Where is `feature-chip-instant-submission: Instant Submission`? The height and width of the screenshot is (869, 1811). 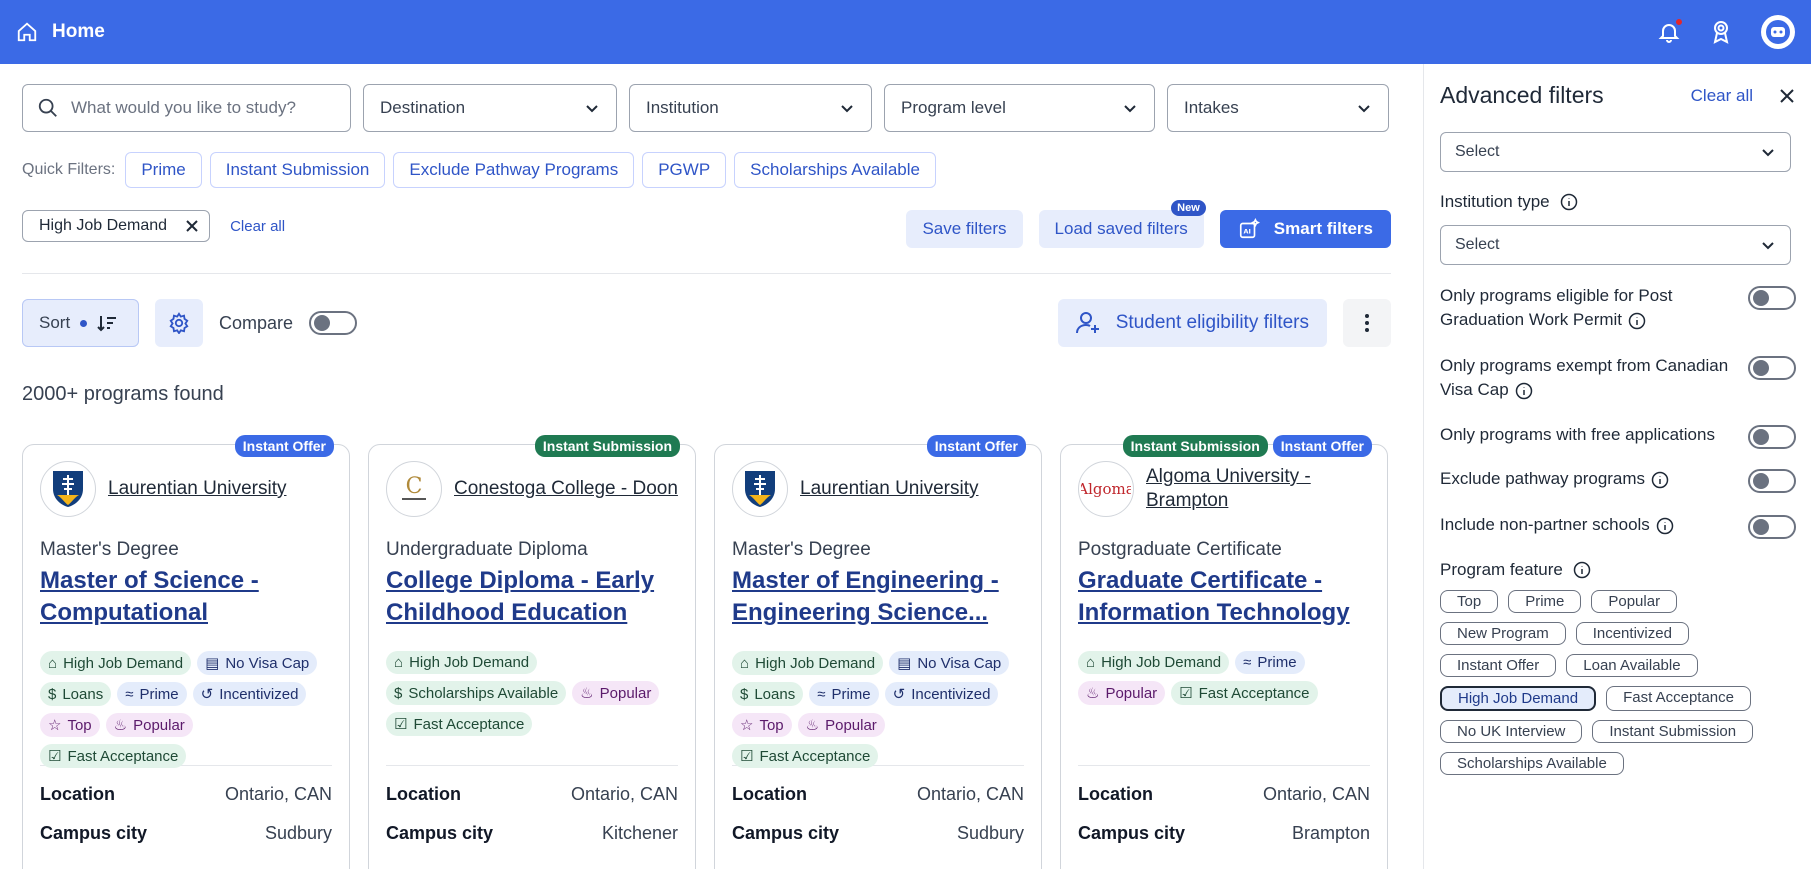 feature-chip-instant-submission: Instant Submission is located at coordinates (1673, 731).